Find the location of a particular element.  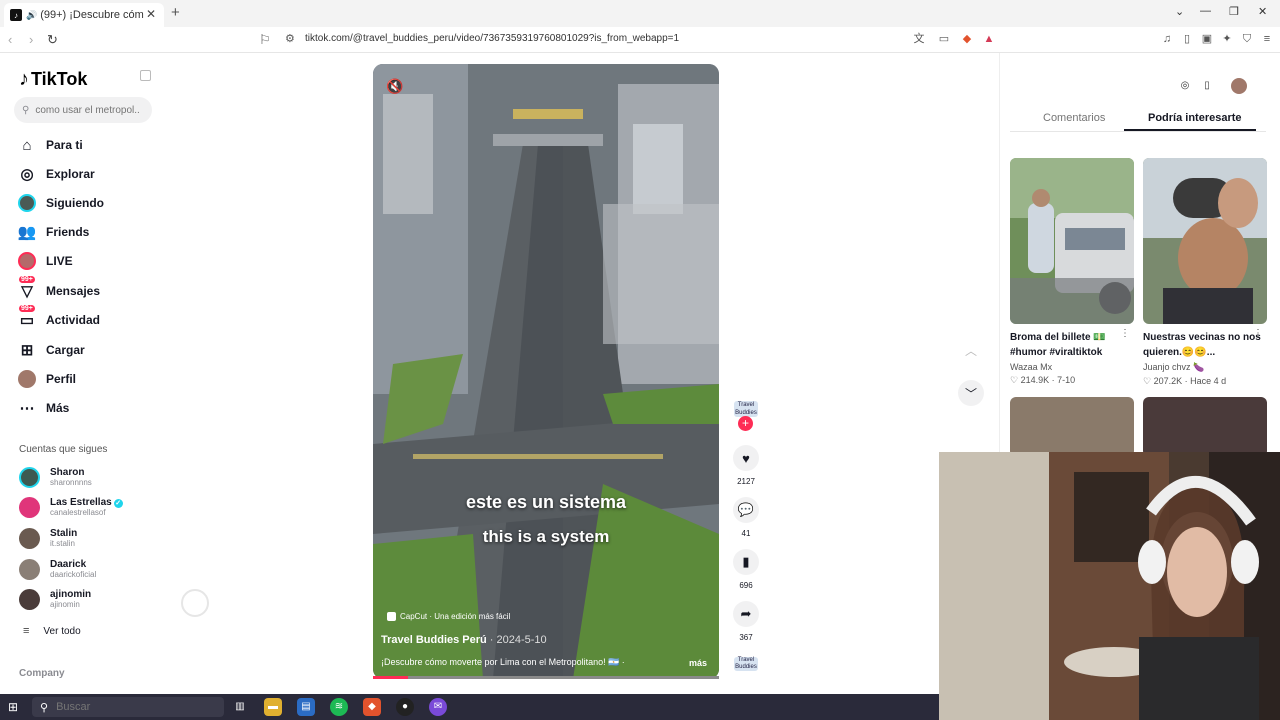

account-name: Las Estrellas is located at coordinates (81, 502).